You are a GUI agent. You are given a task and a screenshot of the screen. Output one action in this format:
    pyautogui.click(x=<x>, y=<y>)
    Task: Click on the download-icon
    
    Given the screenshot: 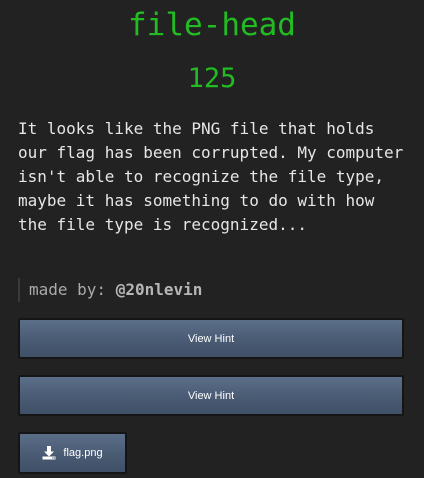 What is the action you would take?
    pyautogui.click(x=49, y=453)
    